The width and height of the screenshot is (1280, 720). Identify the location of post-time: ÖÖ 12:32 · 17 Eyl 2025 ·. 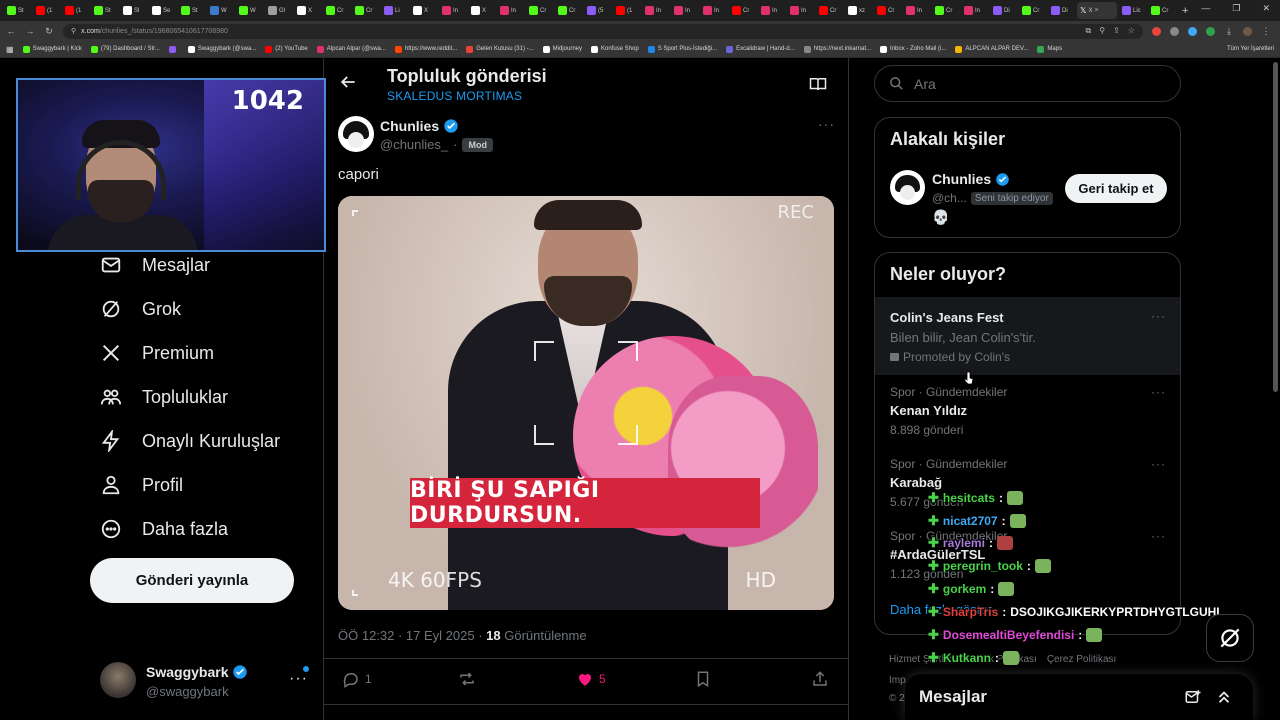
(412, 635).